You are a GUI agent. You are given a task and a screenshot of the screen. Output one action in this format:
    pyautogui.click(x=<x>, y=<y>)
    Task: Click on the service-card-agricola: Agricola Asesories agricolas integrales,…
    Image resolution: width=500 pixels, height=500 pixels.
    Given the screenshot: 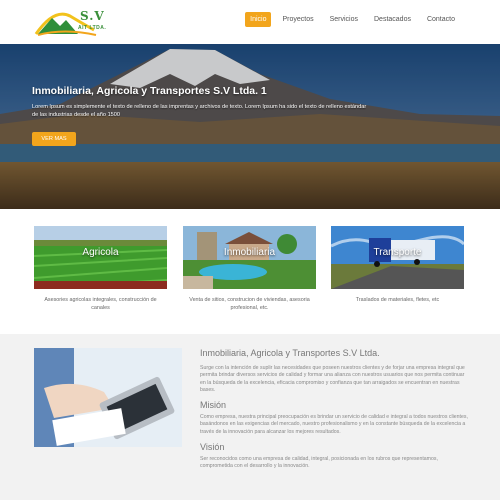 What is the action you would take?
    pyautogui.click(x=100, y=269)
    